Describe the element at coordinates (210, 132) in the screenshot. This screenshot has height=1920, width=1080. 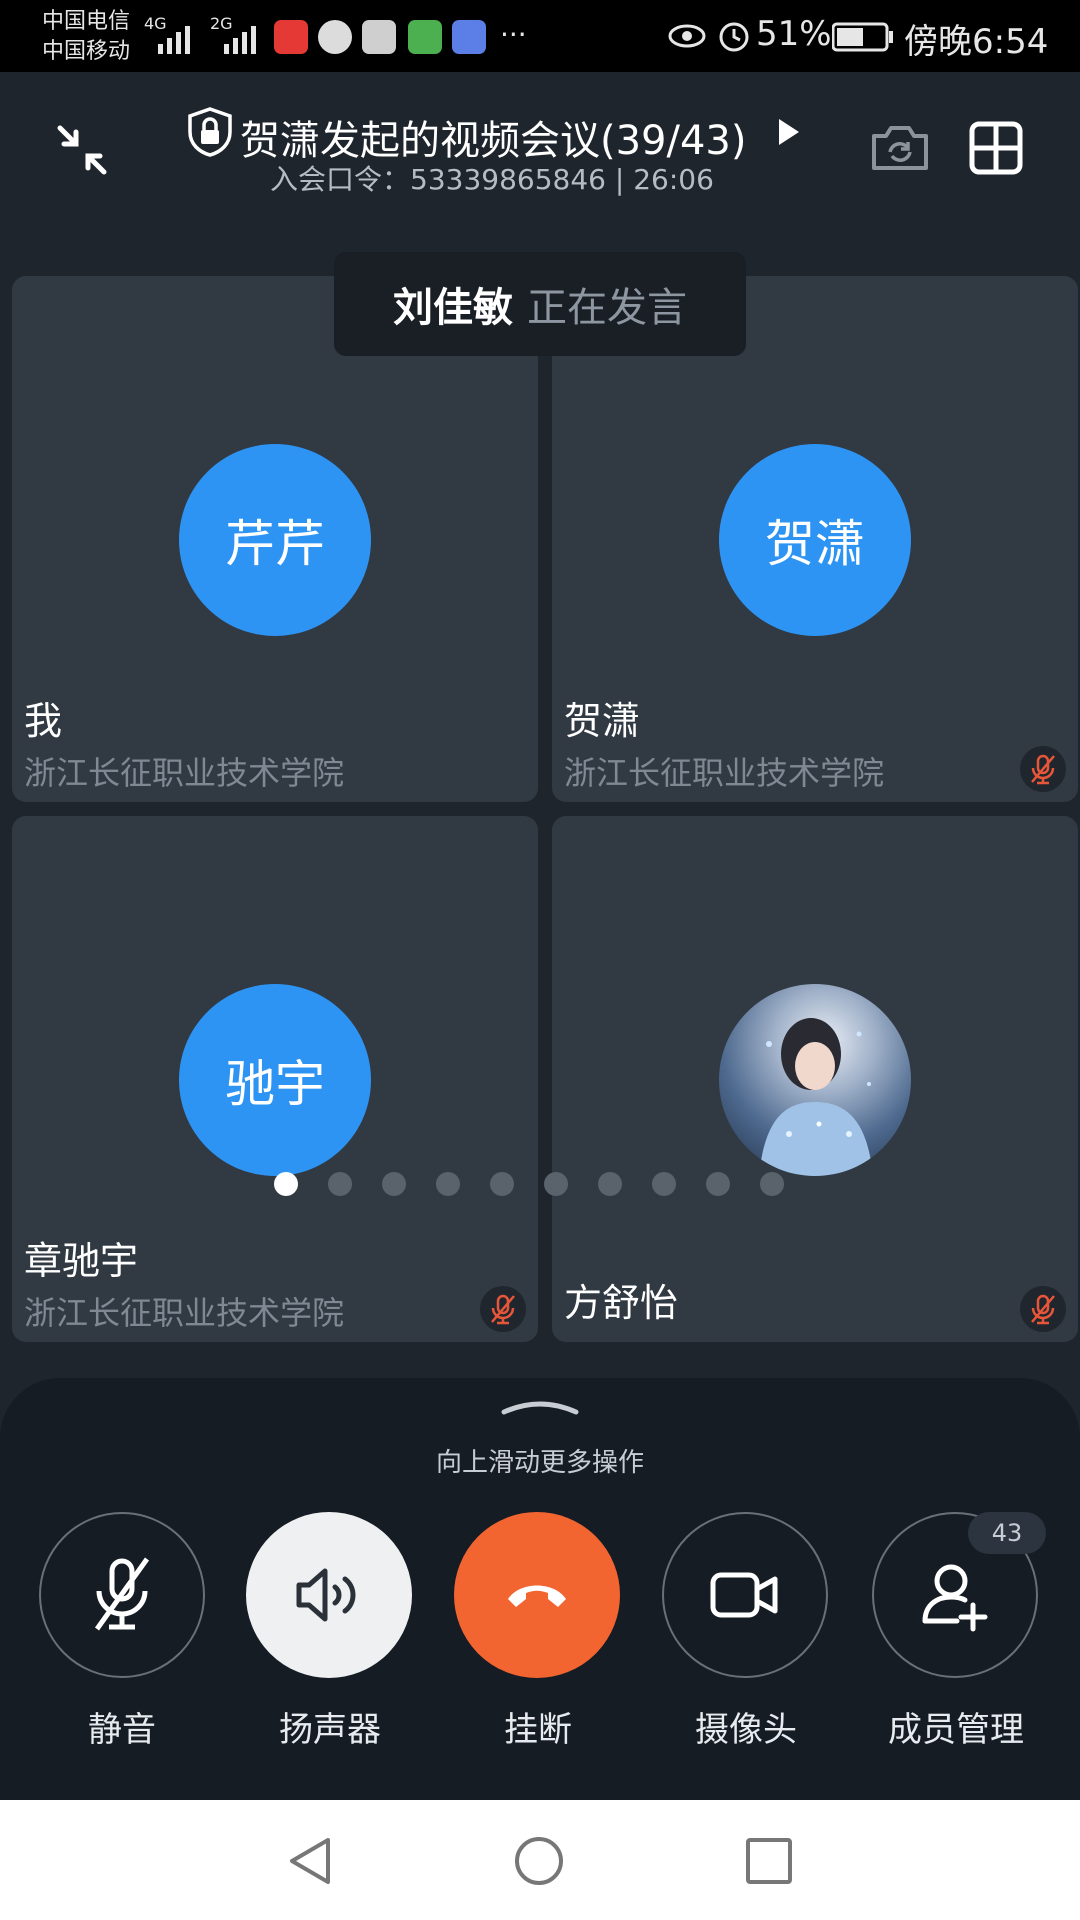
I see `lock-shield-icon` at that location.